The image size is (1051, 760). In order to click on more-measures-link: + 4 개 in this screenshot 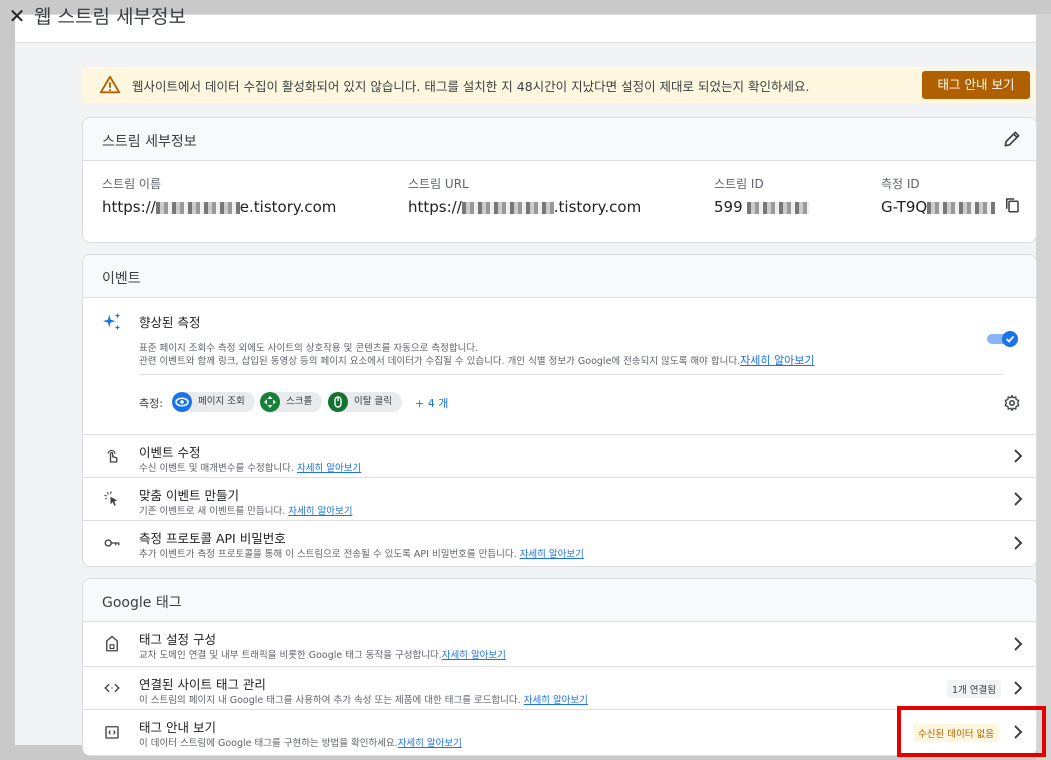, I will do `click(431, 403)`.